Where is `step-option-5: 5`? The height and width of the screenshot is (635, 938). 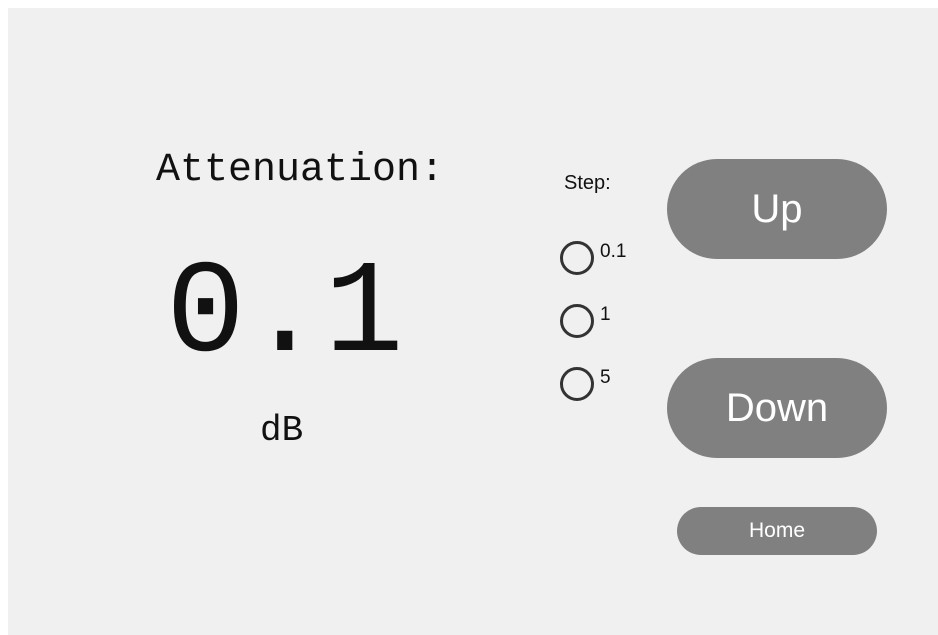 step-option-5: 5 is located at coordinates (585, 384).